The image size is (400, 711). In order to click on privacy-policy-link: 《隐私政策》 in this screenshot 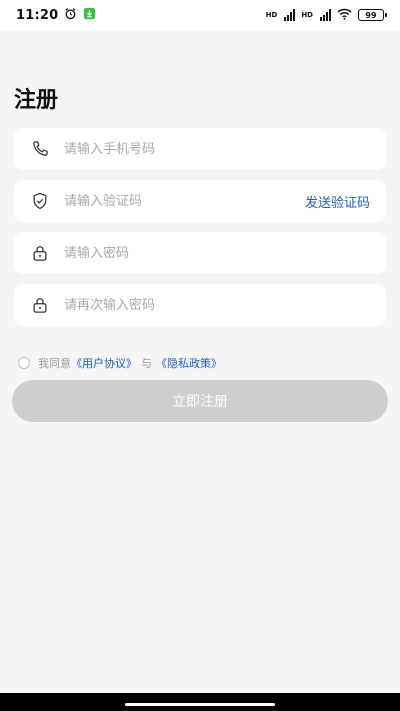, I will do `click(189, 363)`.